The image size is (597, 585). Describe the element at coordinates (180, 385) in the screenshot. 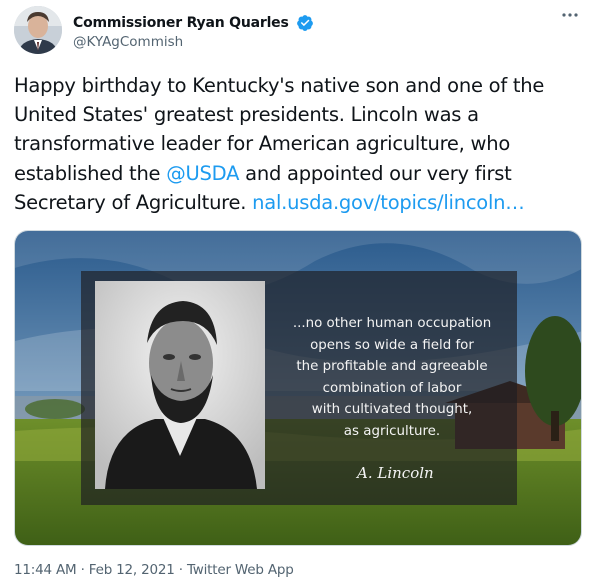

I see `lincoln-portrait` at that location.